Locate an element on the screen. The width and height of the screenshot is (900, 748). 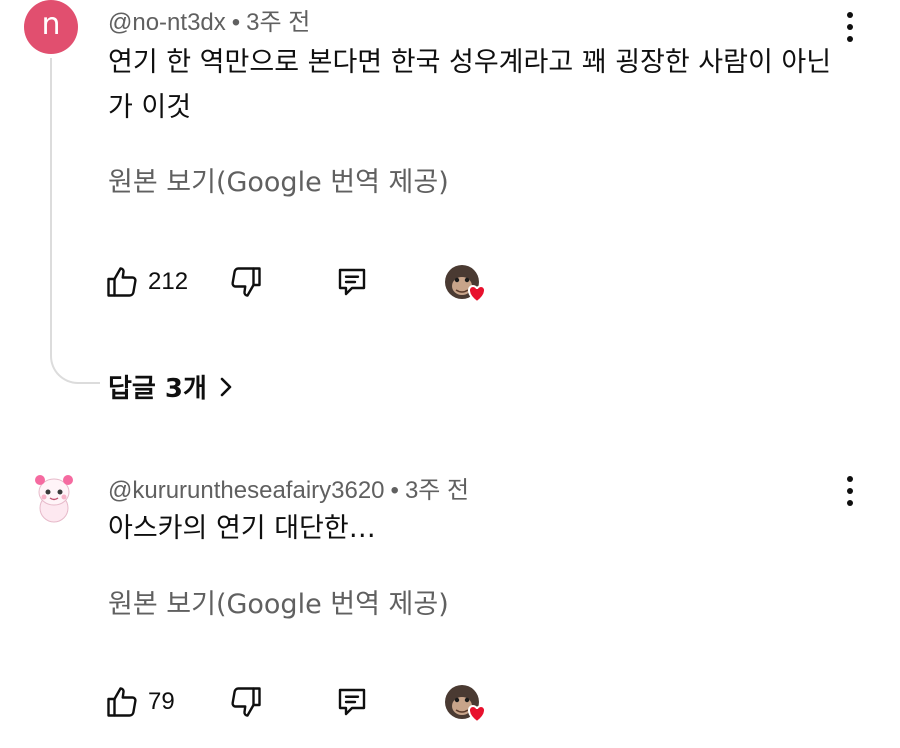
view-replies-button: 답글 3개 is located at coordinates (171, 386).